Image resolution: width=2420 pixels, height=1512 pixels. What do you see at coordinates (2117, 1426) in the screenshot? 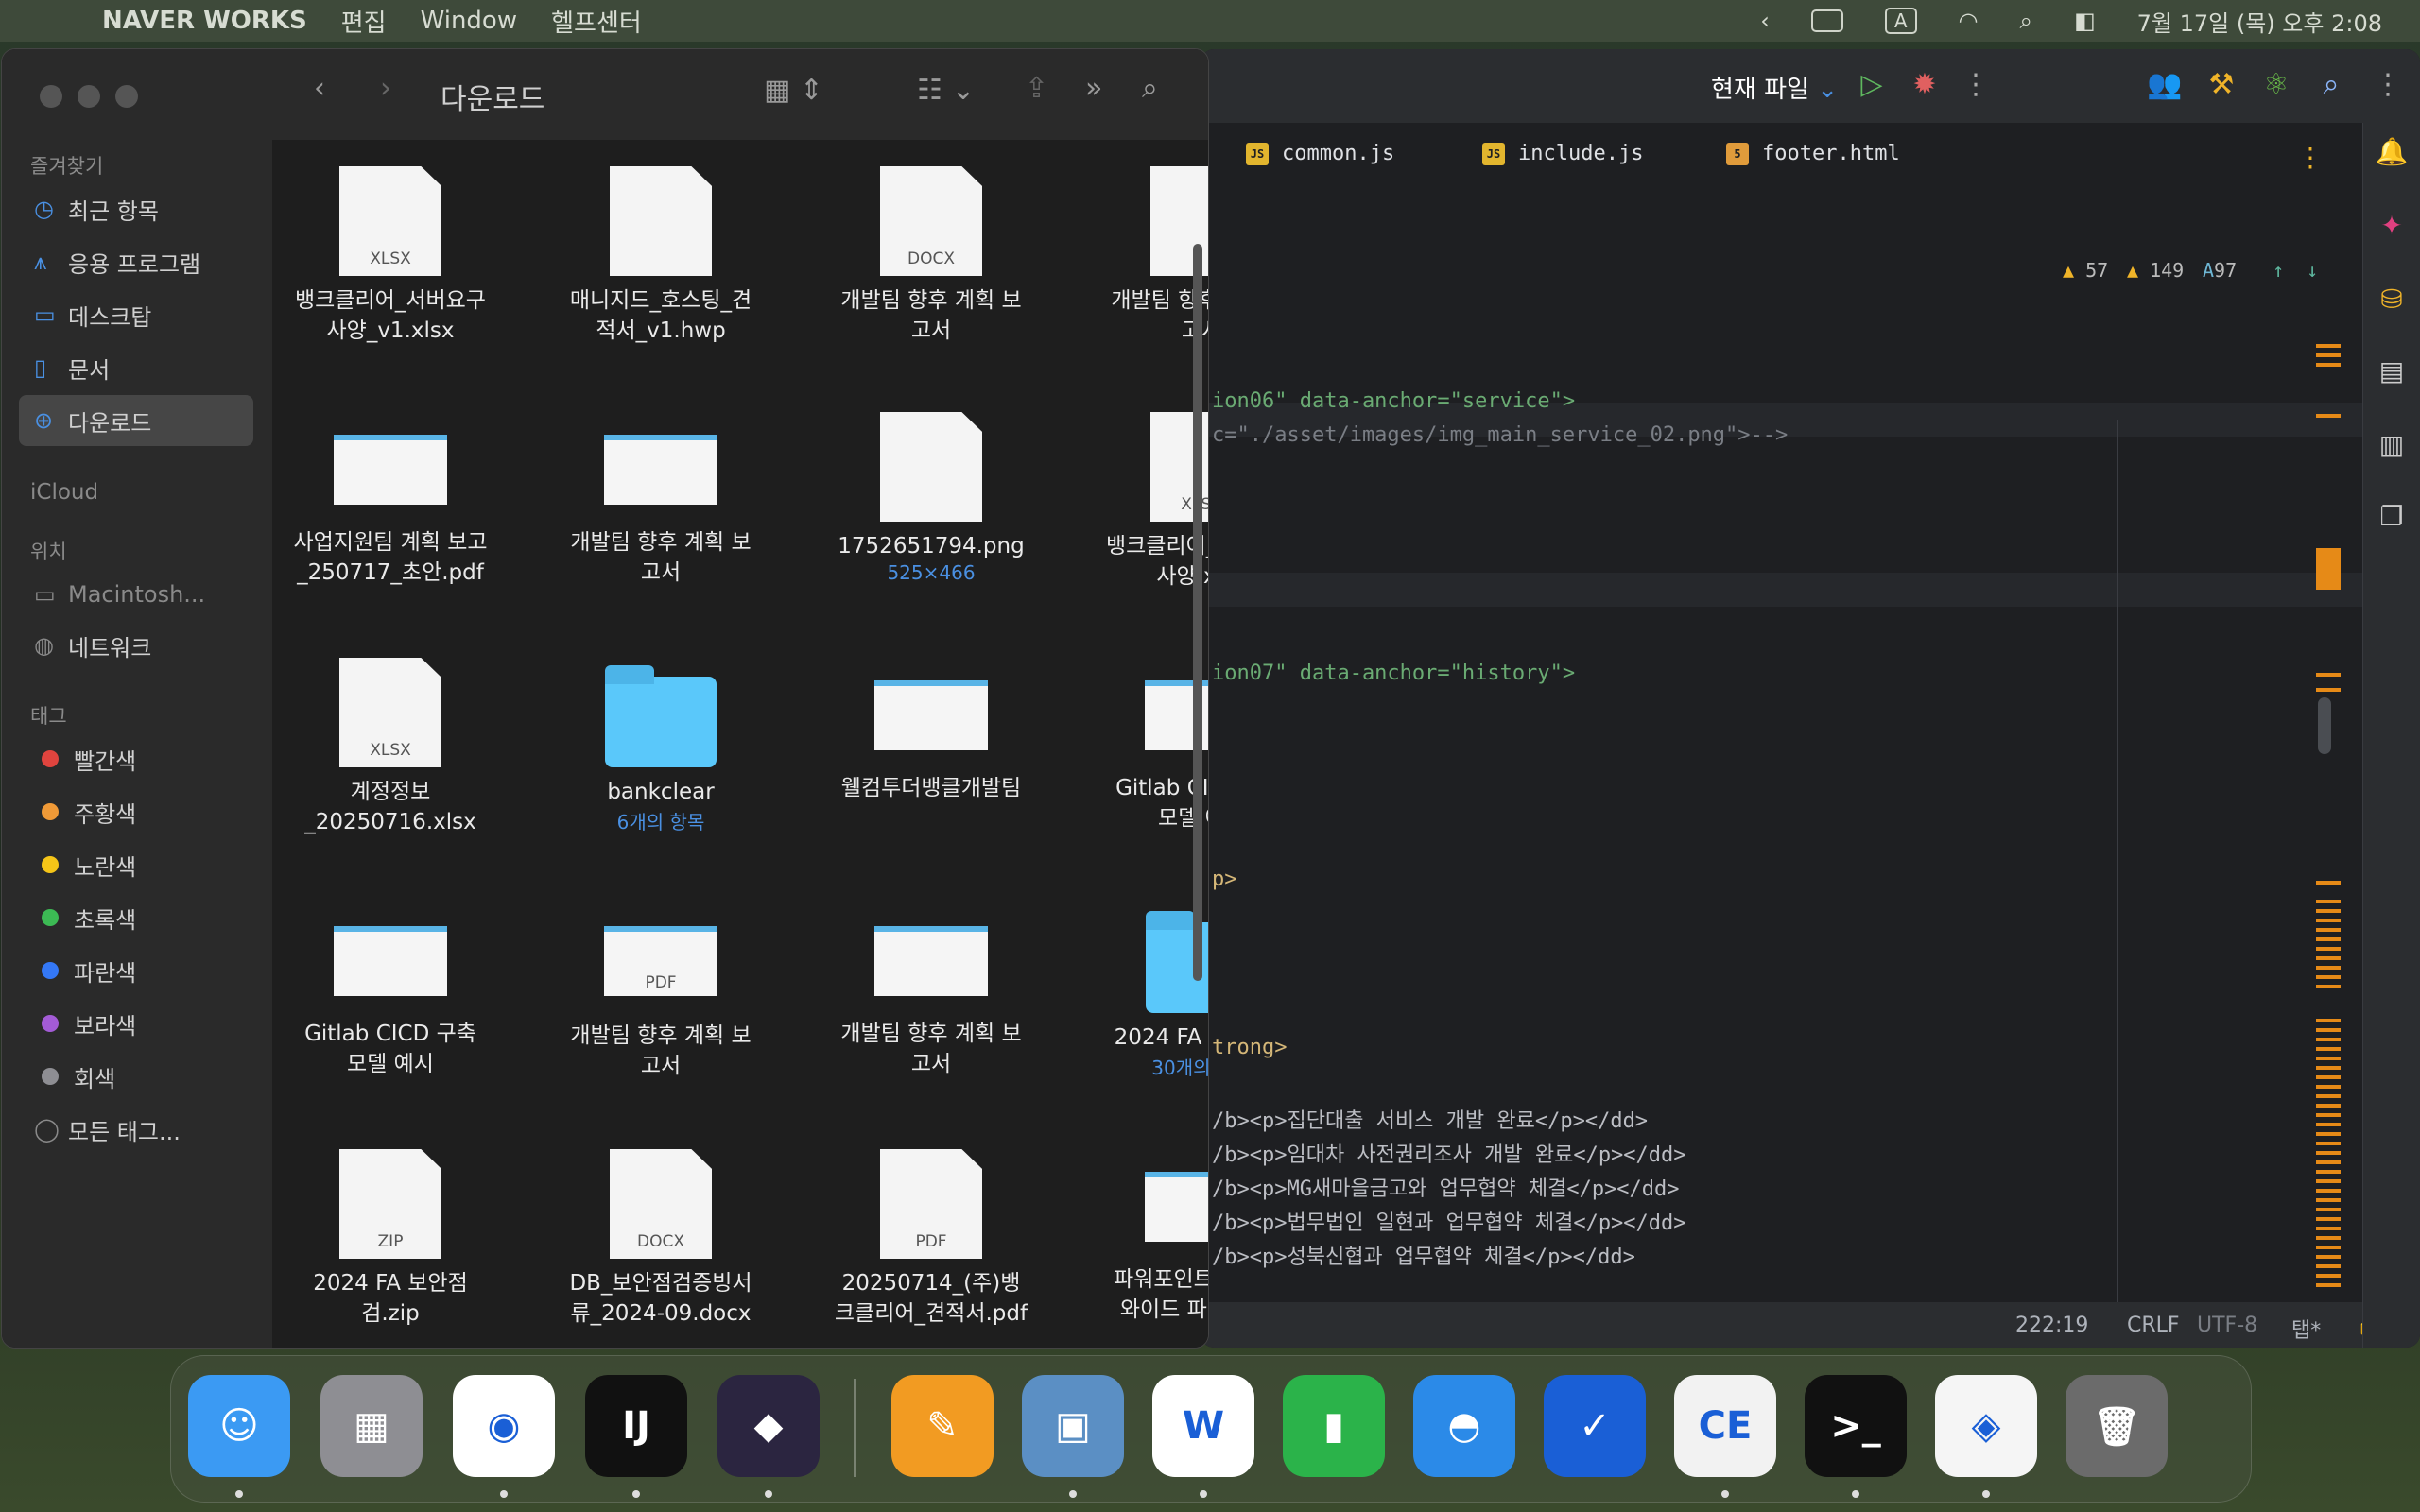
I see `dock-app-trash: 🗑` at bounding box center [2117, 1426].